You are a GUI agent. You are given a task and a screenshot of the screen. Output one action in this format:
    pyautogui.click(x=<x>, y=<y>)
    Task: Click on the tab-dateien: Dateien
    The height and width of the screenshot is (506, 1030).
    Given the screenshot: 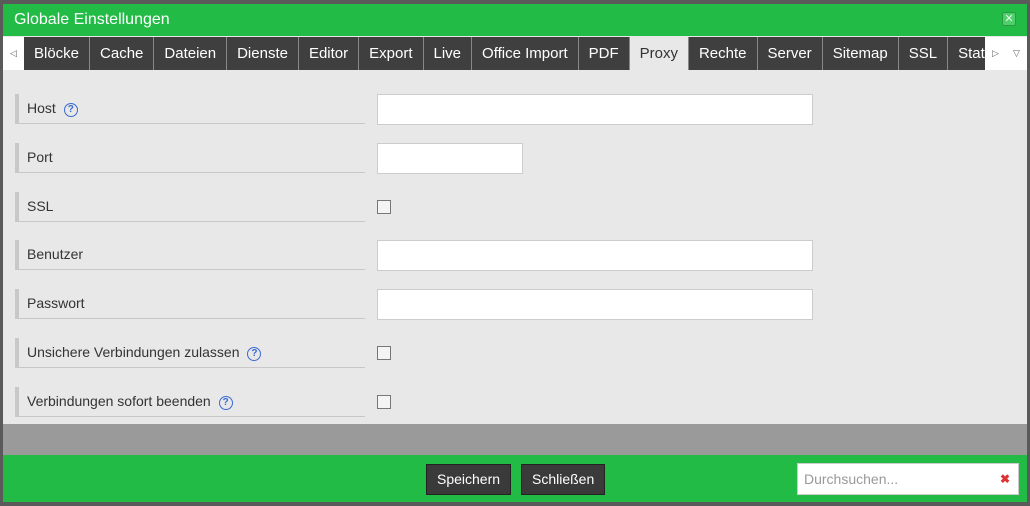 What is the action you would take?
    pyautogui.click(x=191, y=53)
    